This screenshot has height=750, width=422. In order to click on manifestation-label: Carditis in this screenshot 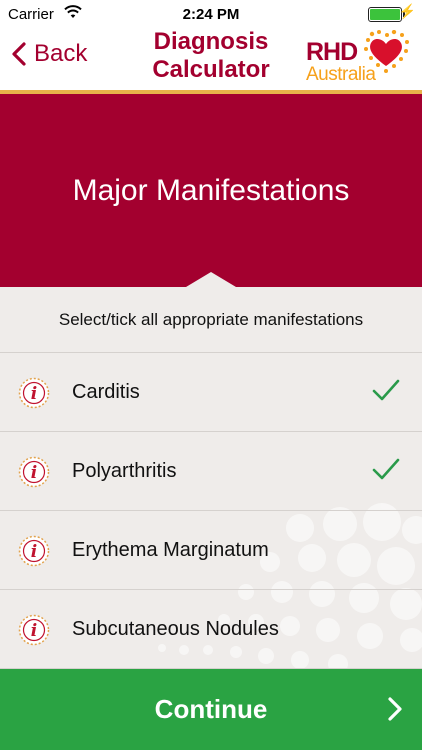, I will do `click(106, 391)`.